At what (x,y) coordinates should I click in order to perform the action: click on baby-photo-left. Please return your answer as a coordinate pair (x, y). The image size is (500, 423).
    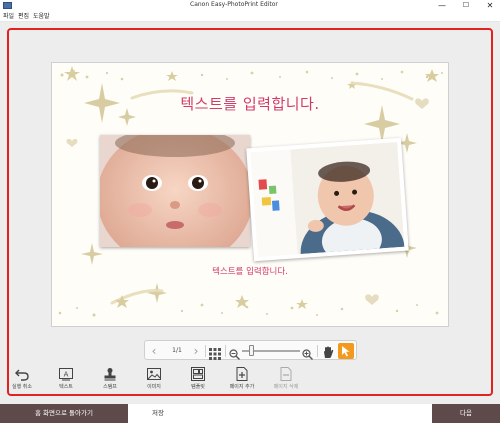
    Looking at the image, I should click on (175, 191).